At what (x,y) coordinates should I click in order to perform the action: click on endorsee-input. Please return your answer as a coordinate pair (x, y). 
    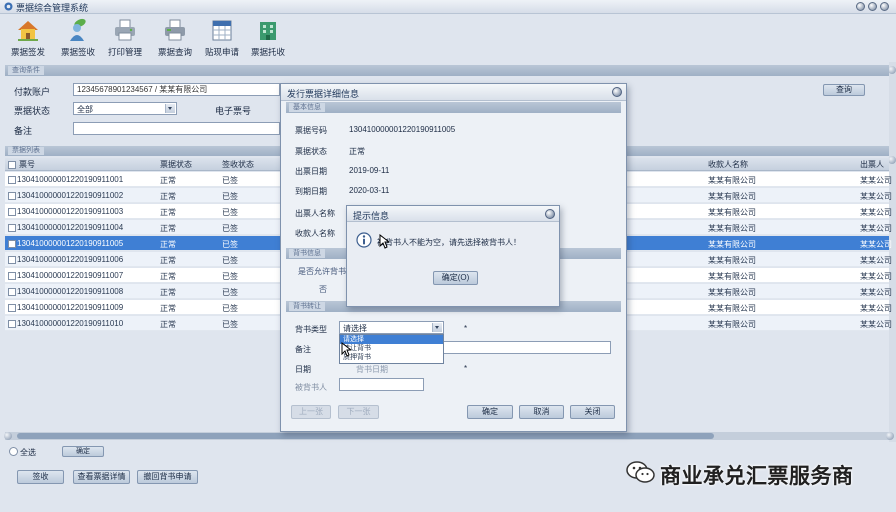
    Looking at the image, I should click on (381, 384).